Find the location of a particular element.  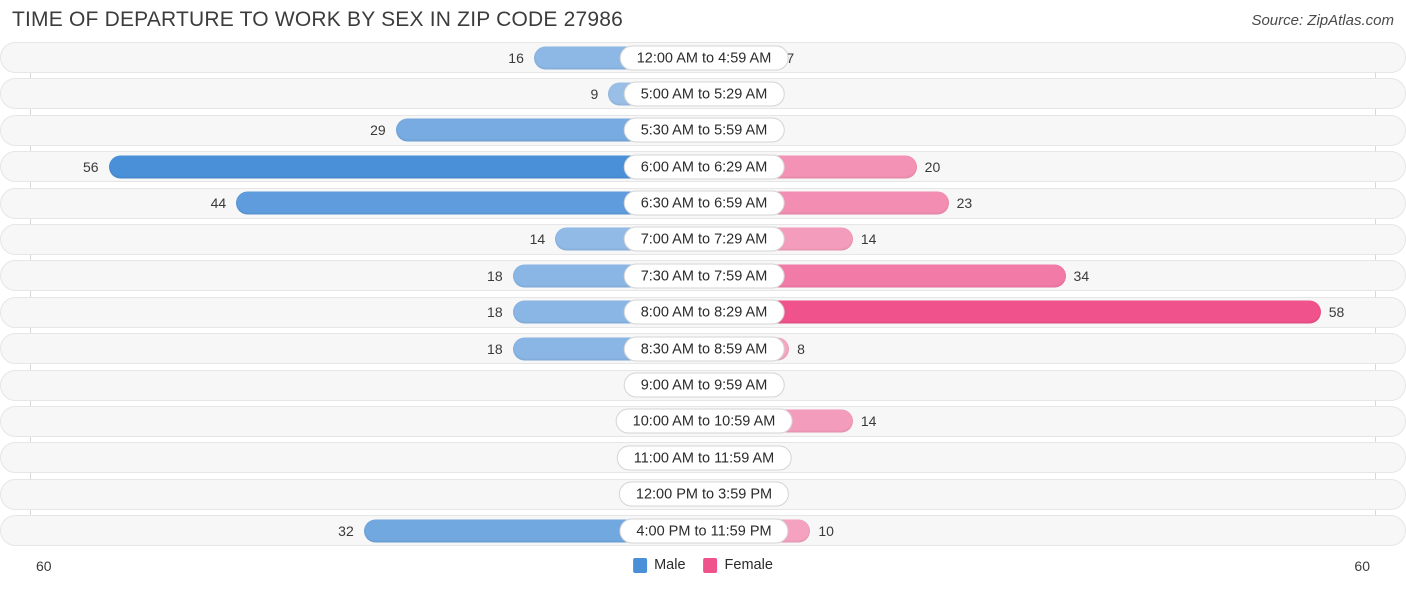

chart-row: 109:00 AM to 9:59 AM is located at coordinates (703, 385).